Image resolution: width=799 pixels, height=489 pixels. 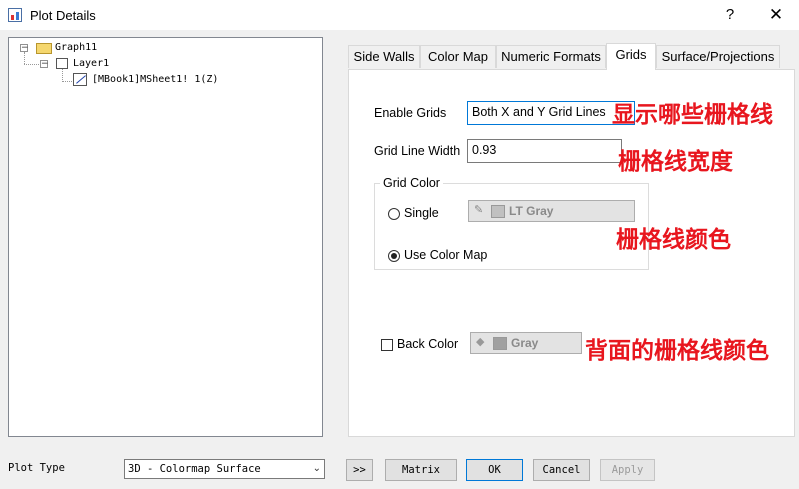 What do you see at coordinates (24, 48) in the screenshot?
I see `graph-collapse-toggle: −` at bounding box center [24, 48].